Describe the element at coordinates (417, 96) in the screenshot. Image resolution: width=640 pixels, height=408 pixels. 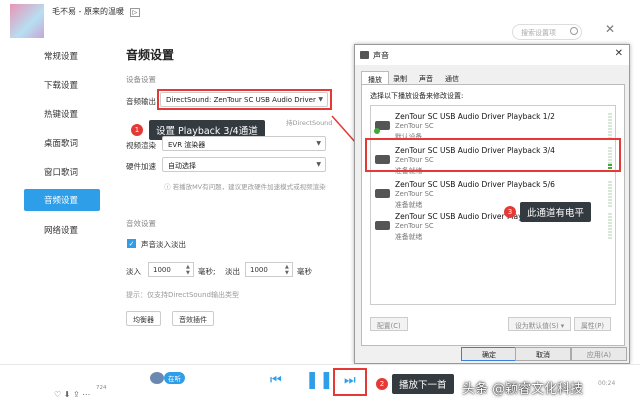
I see `panel-caption: 选择以下播放设备来修改设置:` at that location.